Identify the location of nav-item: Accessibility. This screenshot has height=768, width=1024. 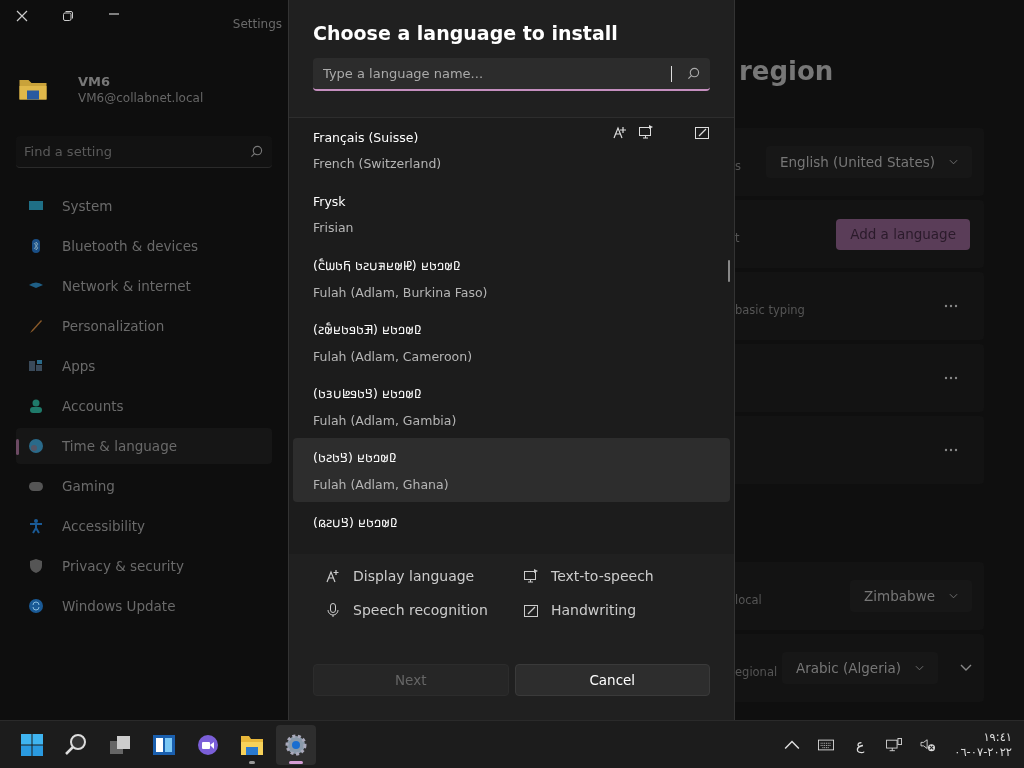
(144, 526).